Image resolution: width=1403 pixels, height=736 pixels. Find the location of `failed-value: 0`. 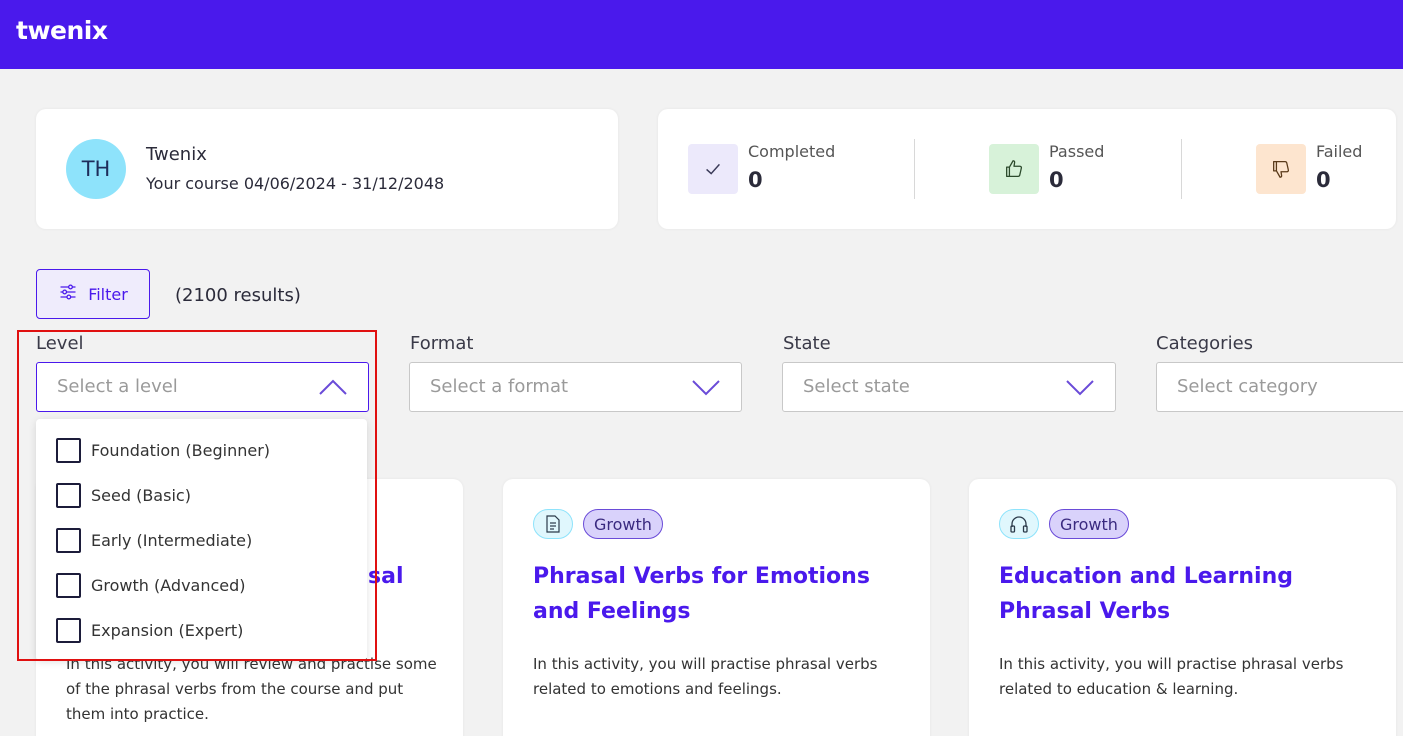

failed-value: 0 is located at coordinates (1323, 180).